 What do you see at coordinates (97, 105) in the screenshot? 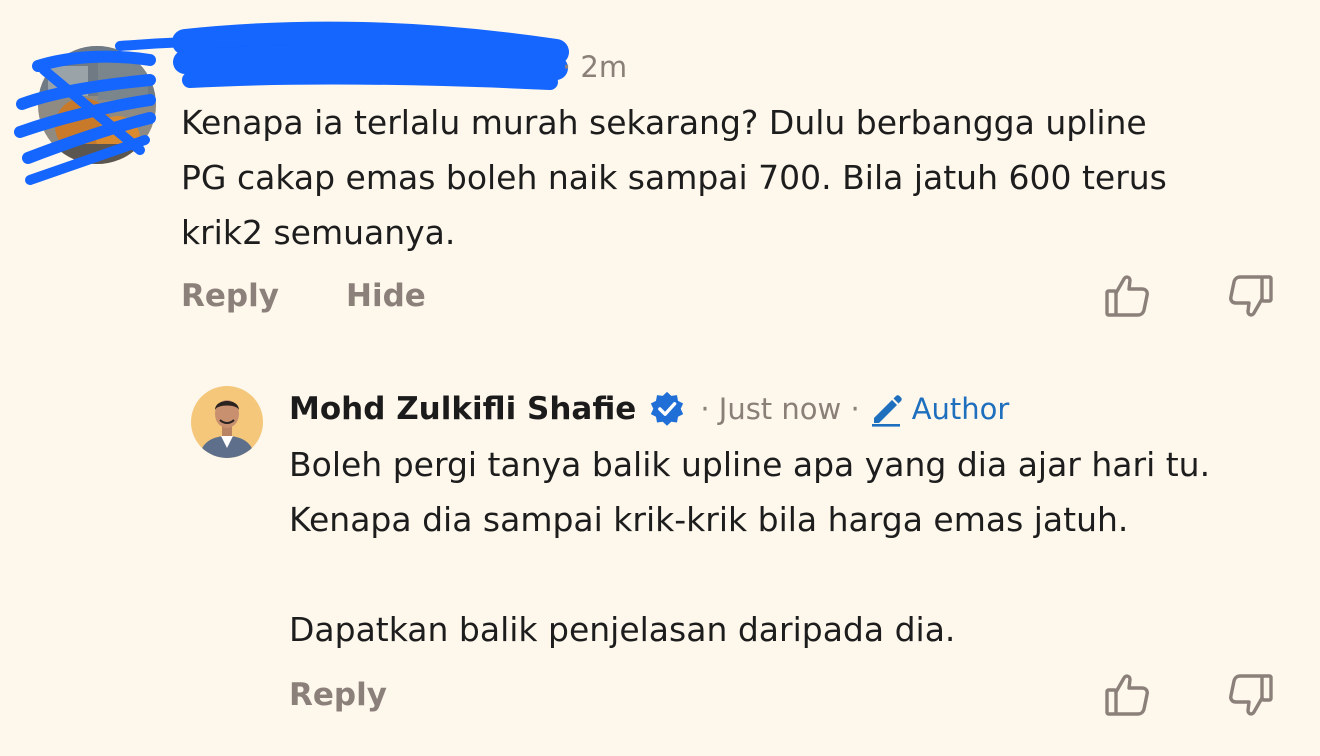
I see `commenter-avatar` at bounding box center [97, 105].